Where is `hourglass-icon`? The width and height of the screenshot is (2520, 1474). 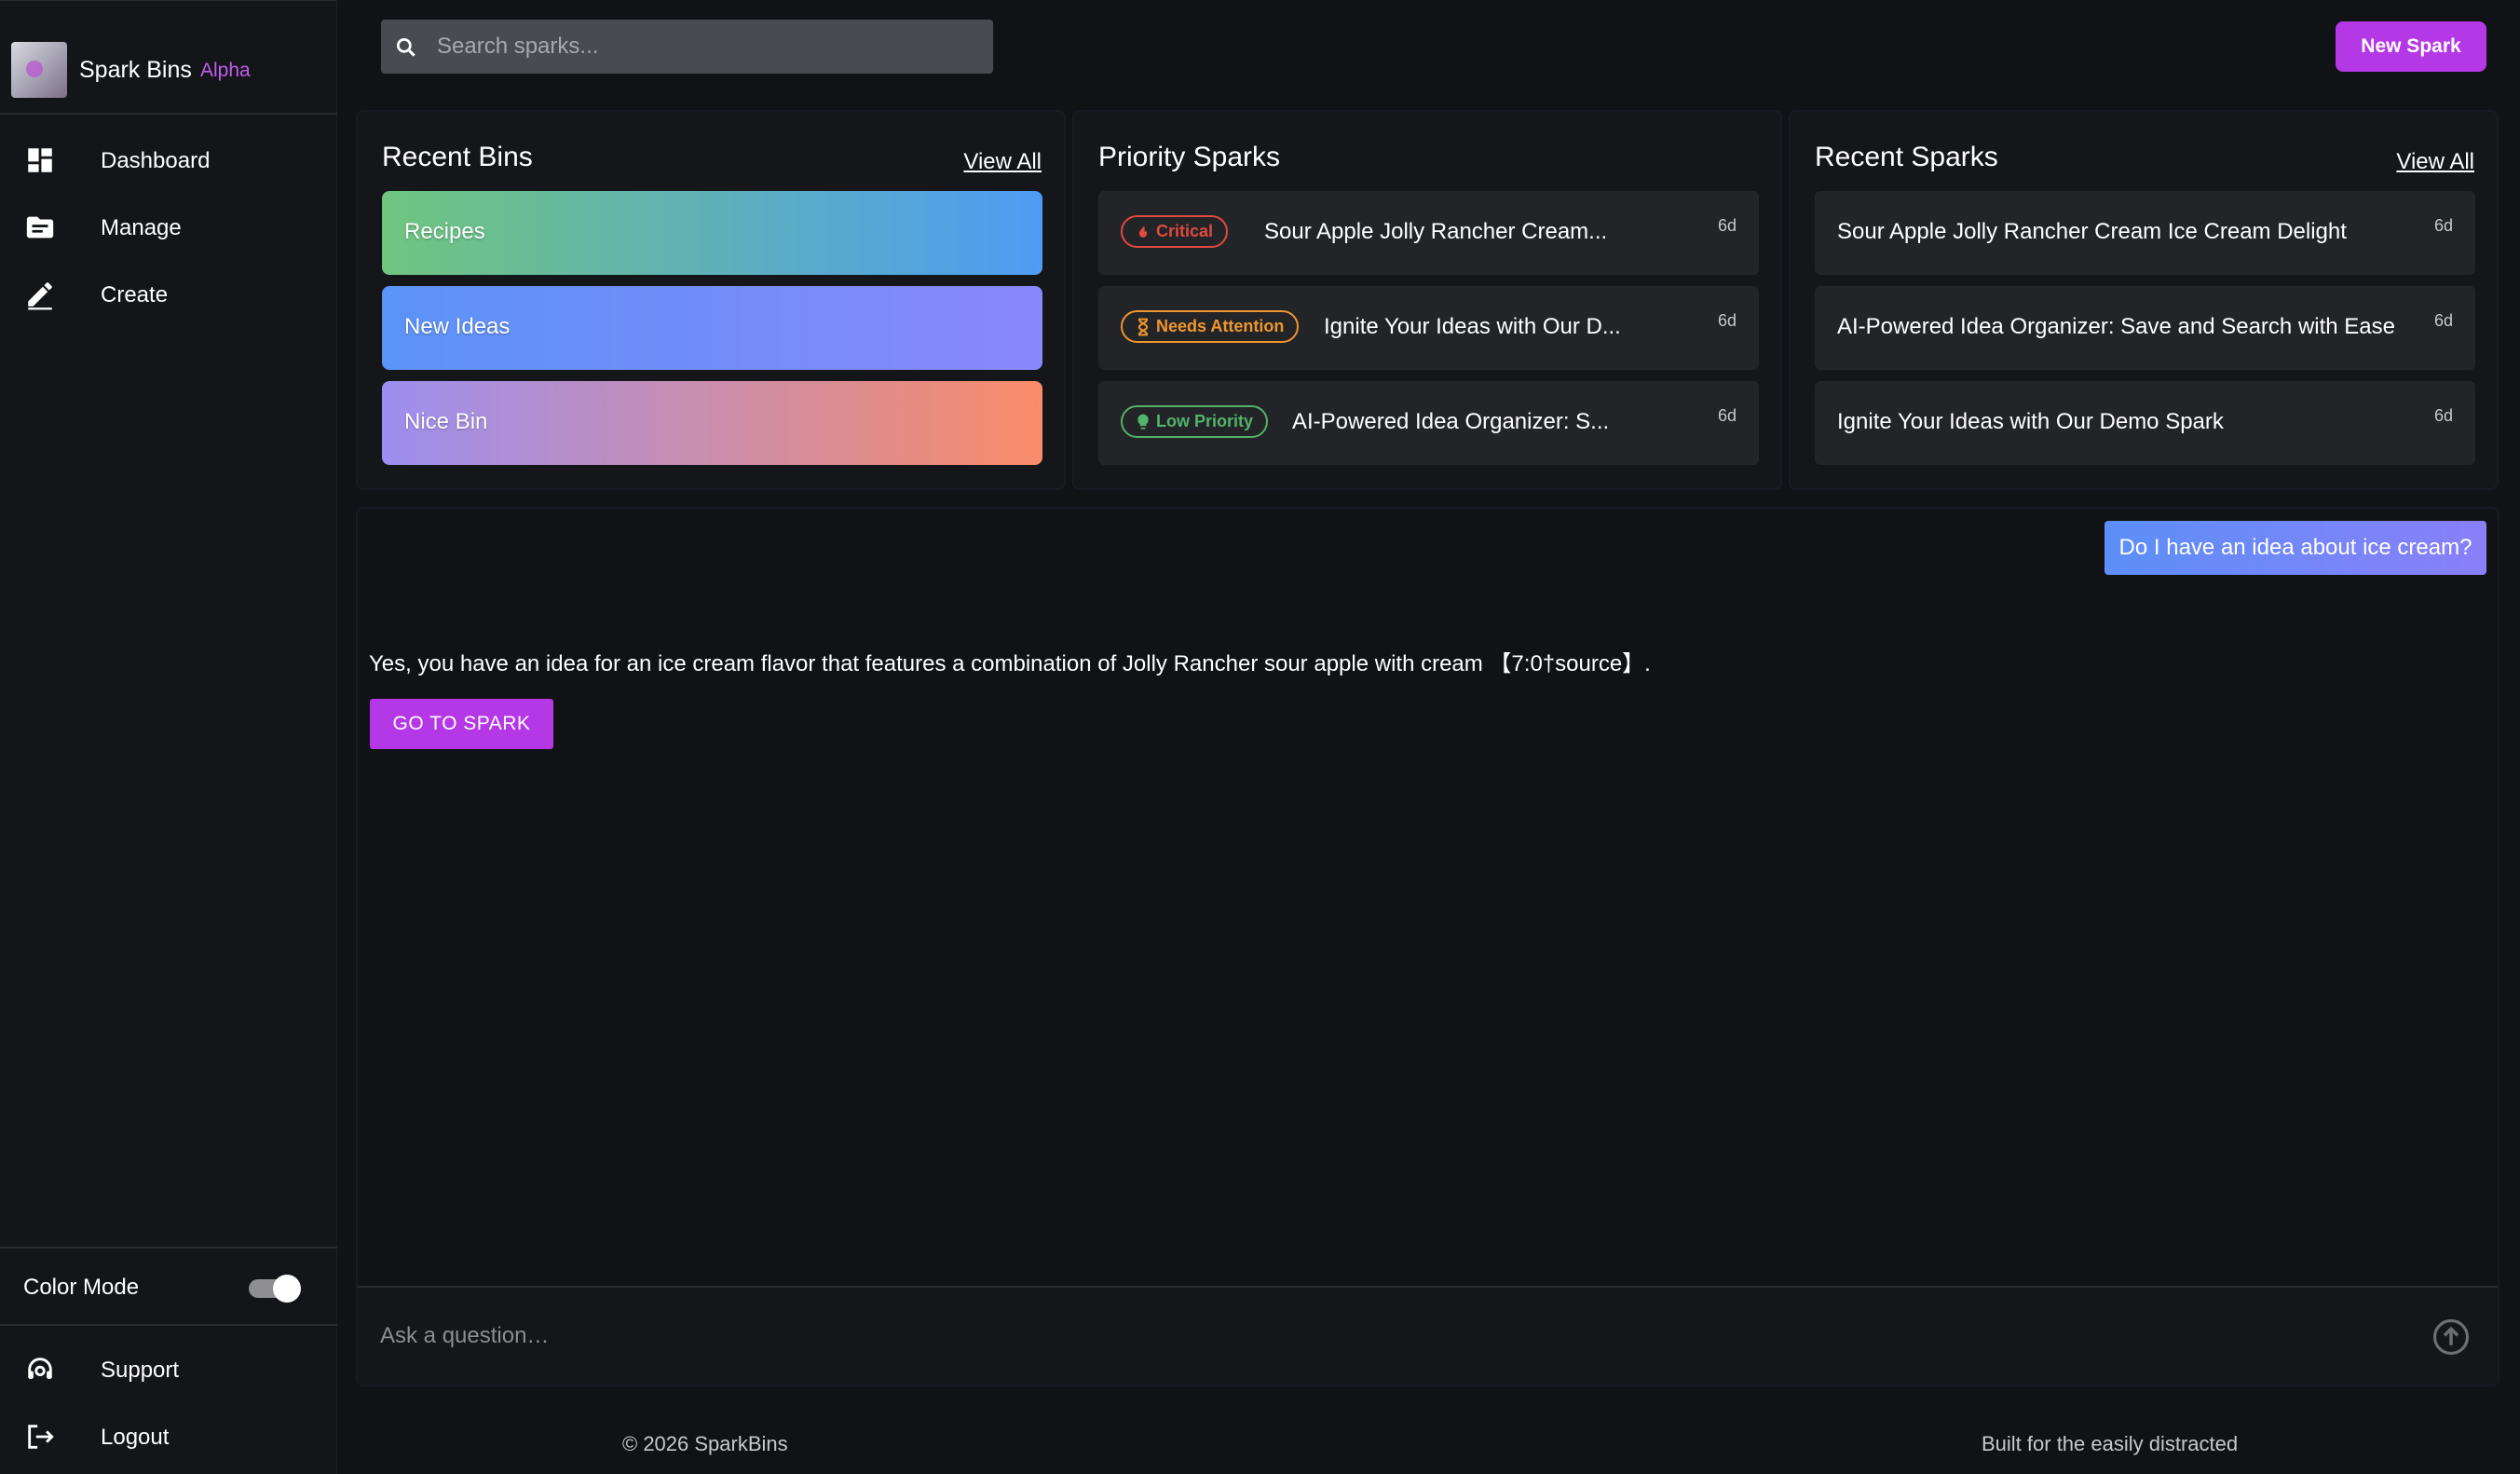
hourglass-icon is located at coordinates (1143, 327).